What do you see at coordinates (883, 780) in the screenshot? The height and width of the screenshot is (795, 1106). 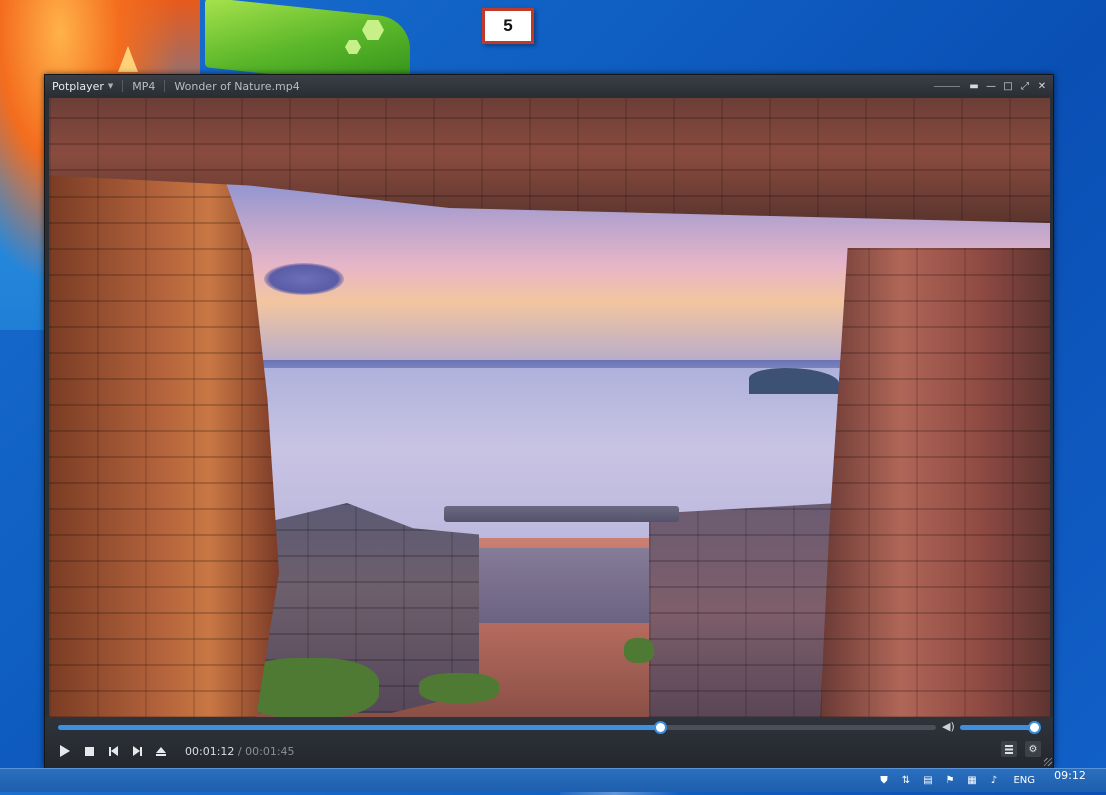 I see `security-icon: ⛊` at bounding box center [883, 780].